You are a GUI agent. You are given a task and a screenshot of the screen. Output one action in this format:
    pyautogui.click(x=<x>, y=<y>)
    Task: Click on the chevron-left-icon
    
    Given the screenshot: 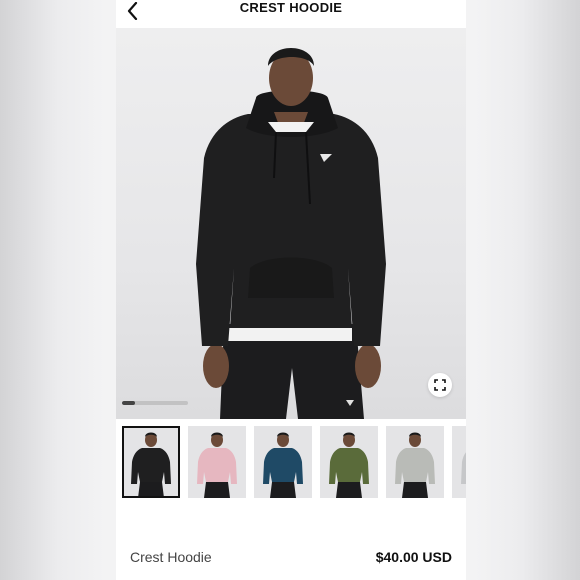 What is the action you would take?
    pyautogui.click(x=132, y=11)
    